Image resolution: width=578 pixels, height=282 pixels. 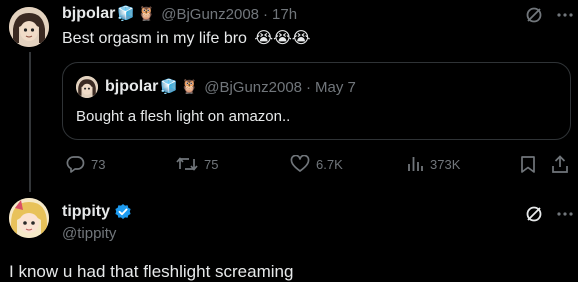 I want to click on avatar-image, so click(x=29, y=27).